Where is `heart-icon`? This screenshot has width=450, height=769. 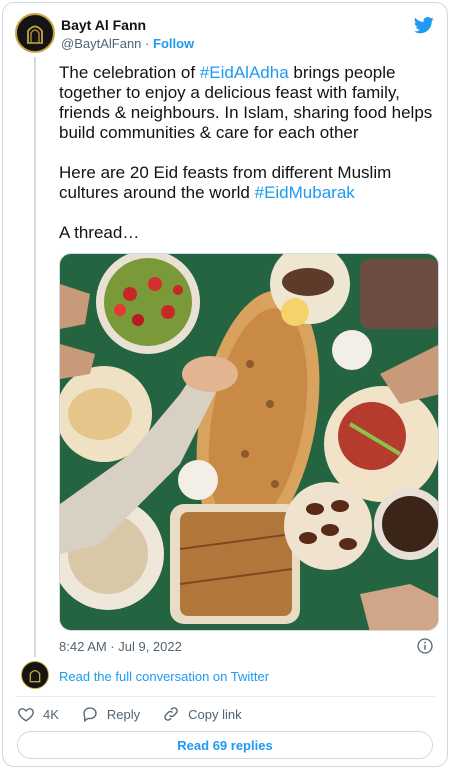
heart-icon is located at coordinates (26, 715).